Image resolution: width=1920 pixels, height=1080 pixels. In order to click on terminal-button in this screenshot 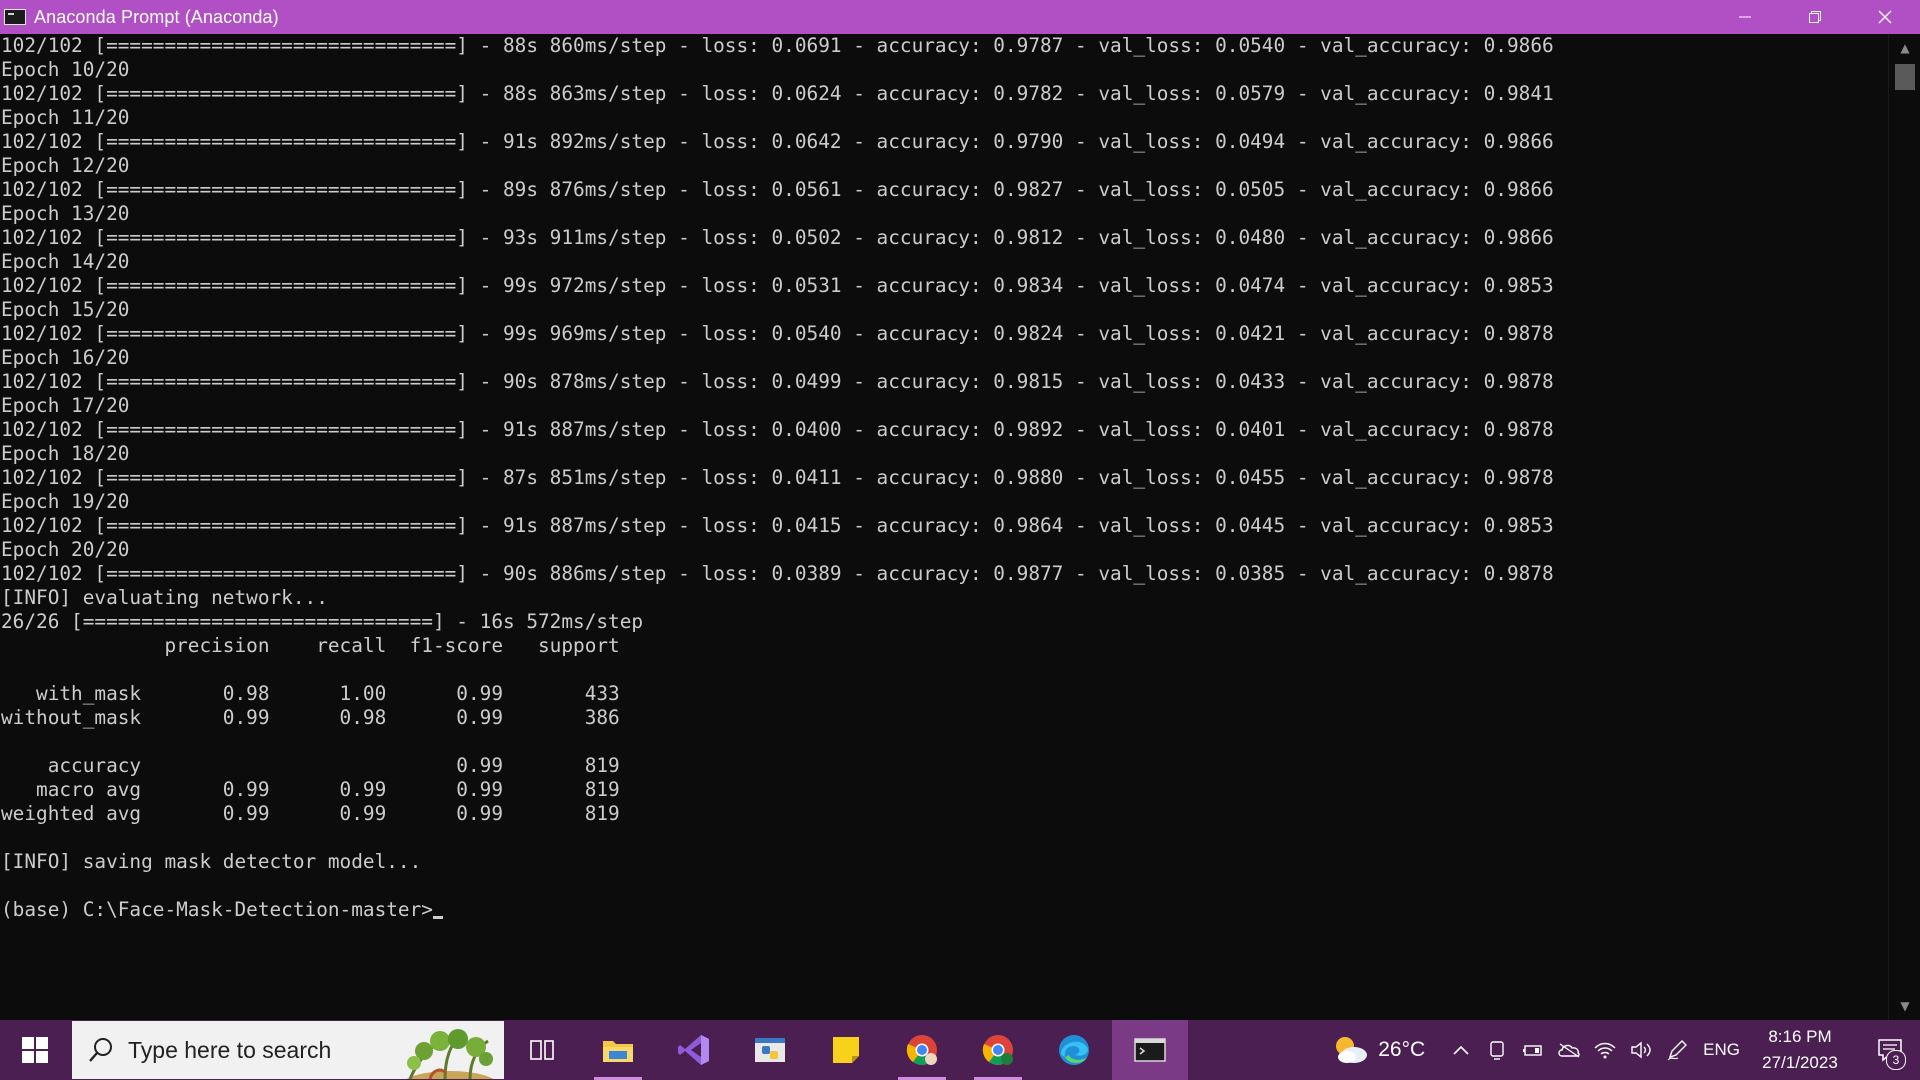, I will do `click(1150, 1050)`.